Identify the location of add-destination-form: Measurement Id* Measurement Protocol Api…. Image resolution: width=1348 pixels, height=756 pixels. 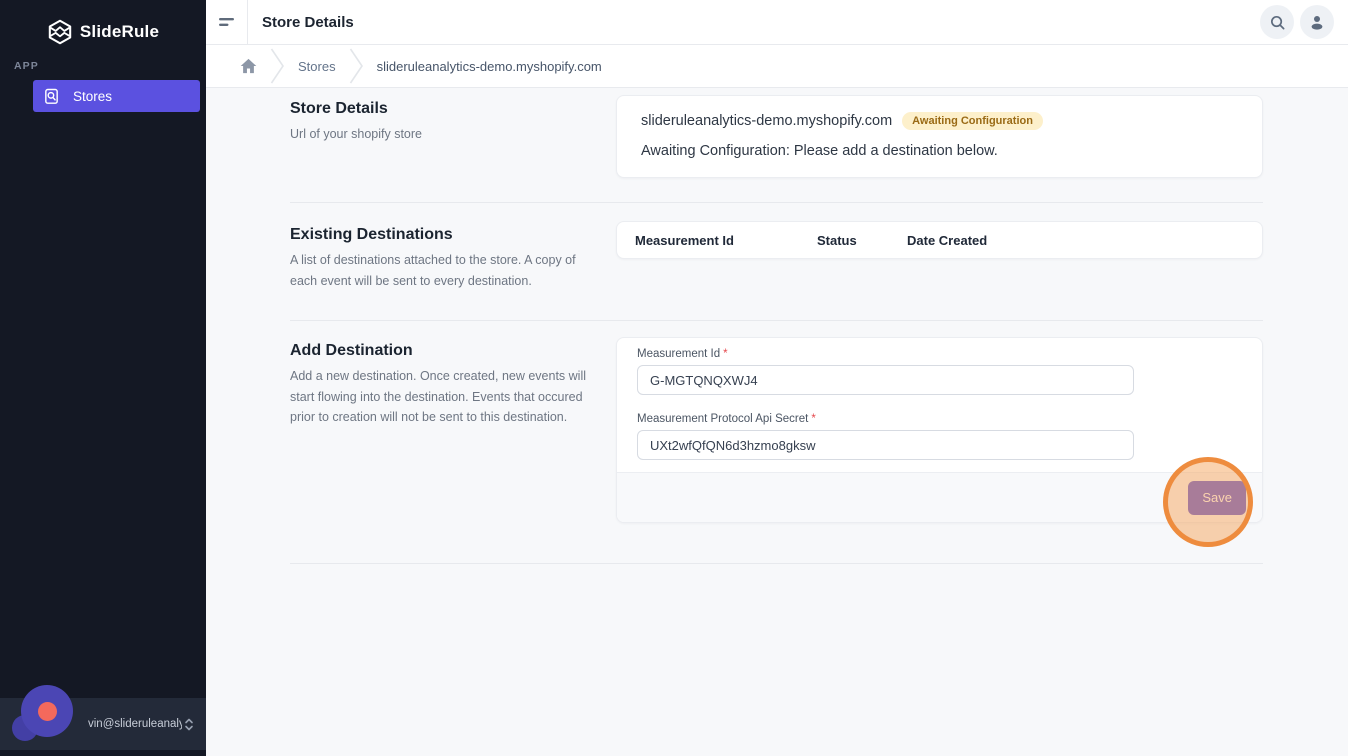
(939, 405).